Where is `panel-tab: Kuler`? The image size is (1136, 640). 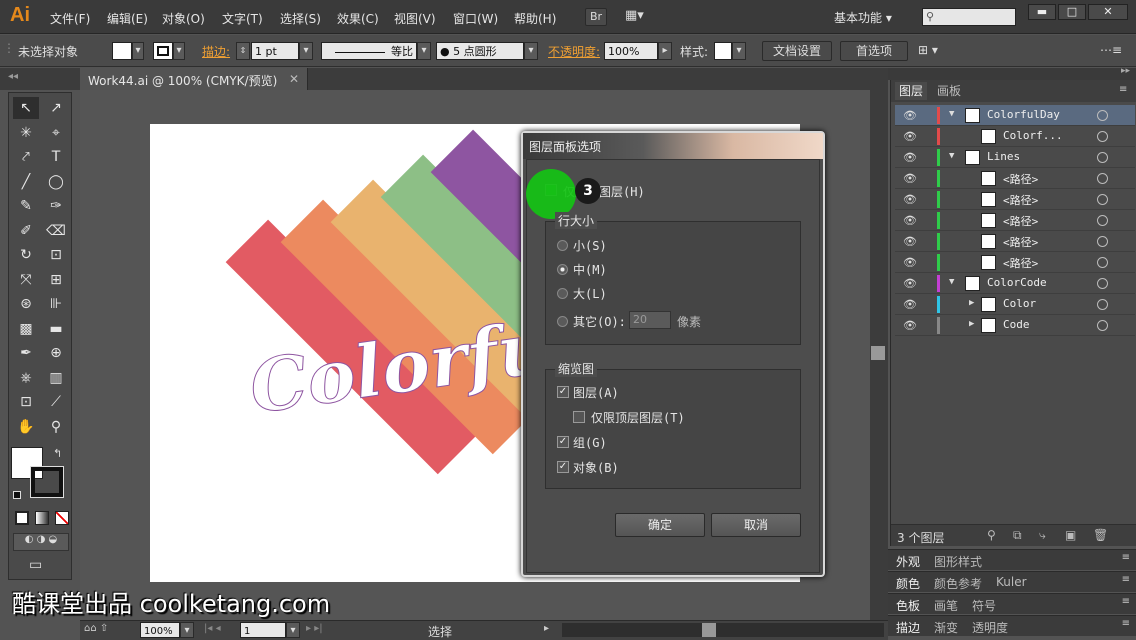
panel-tab: Kuler is located at coordinates (1011, 582).